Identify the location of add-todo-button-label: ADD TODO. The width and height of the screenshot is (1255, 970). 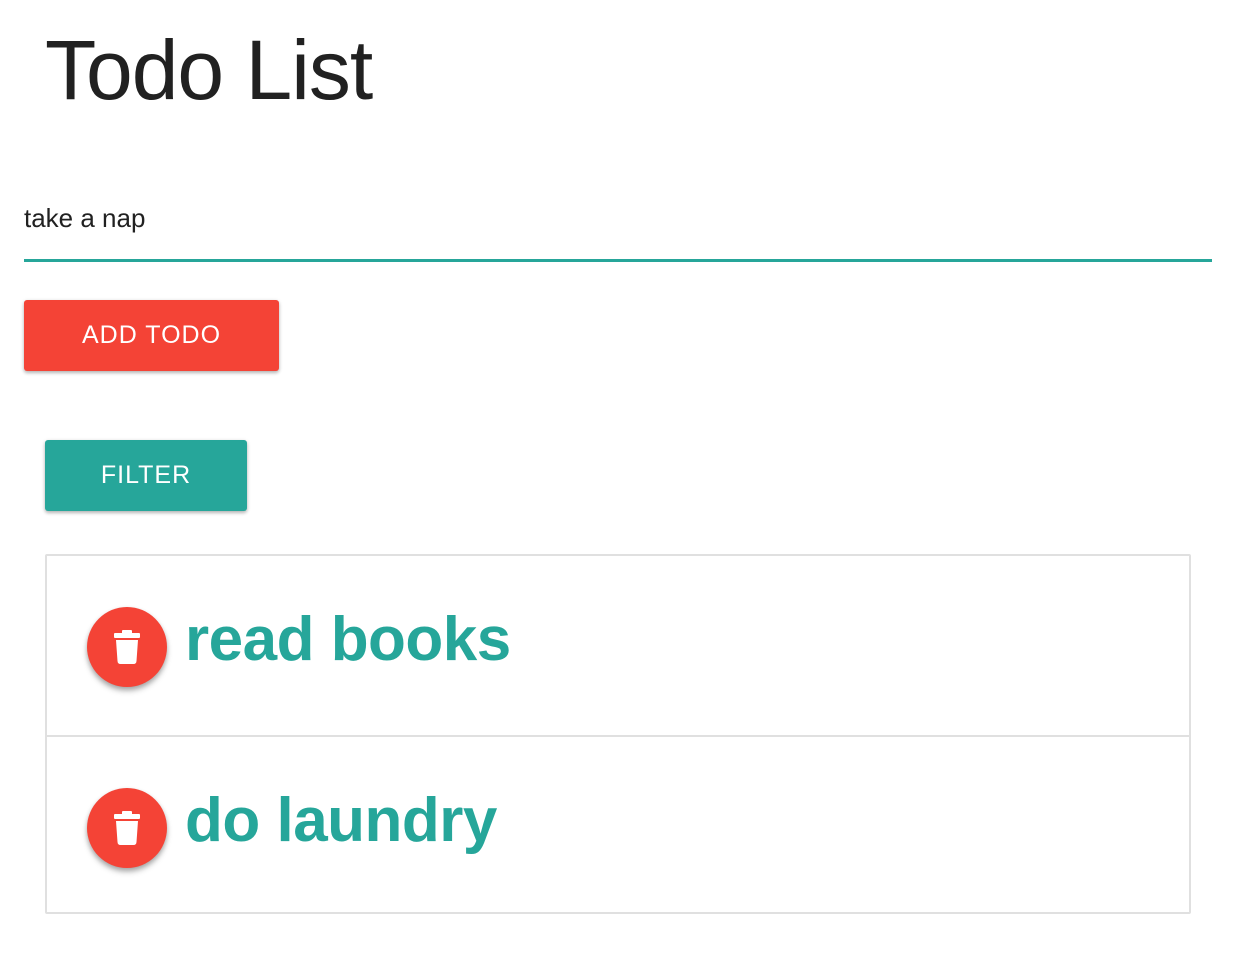
(151, 335).